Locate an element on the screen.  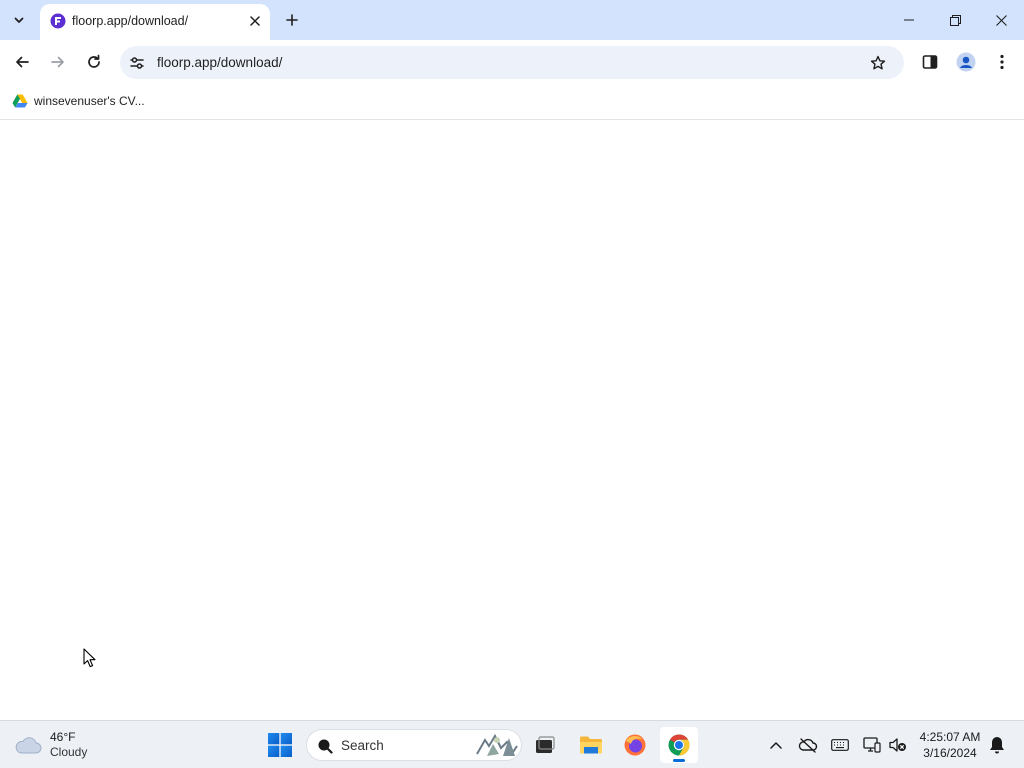
mouse-cursor-icon is located at coordinates (89, 658).